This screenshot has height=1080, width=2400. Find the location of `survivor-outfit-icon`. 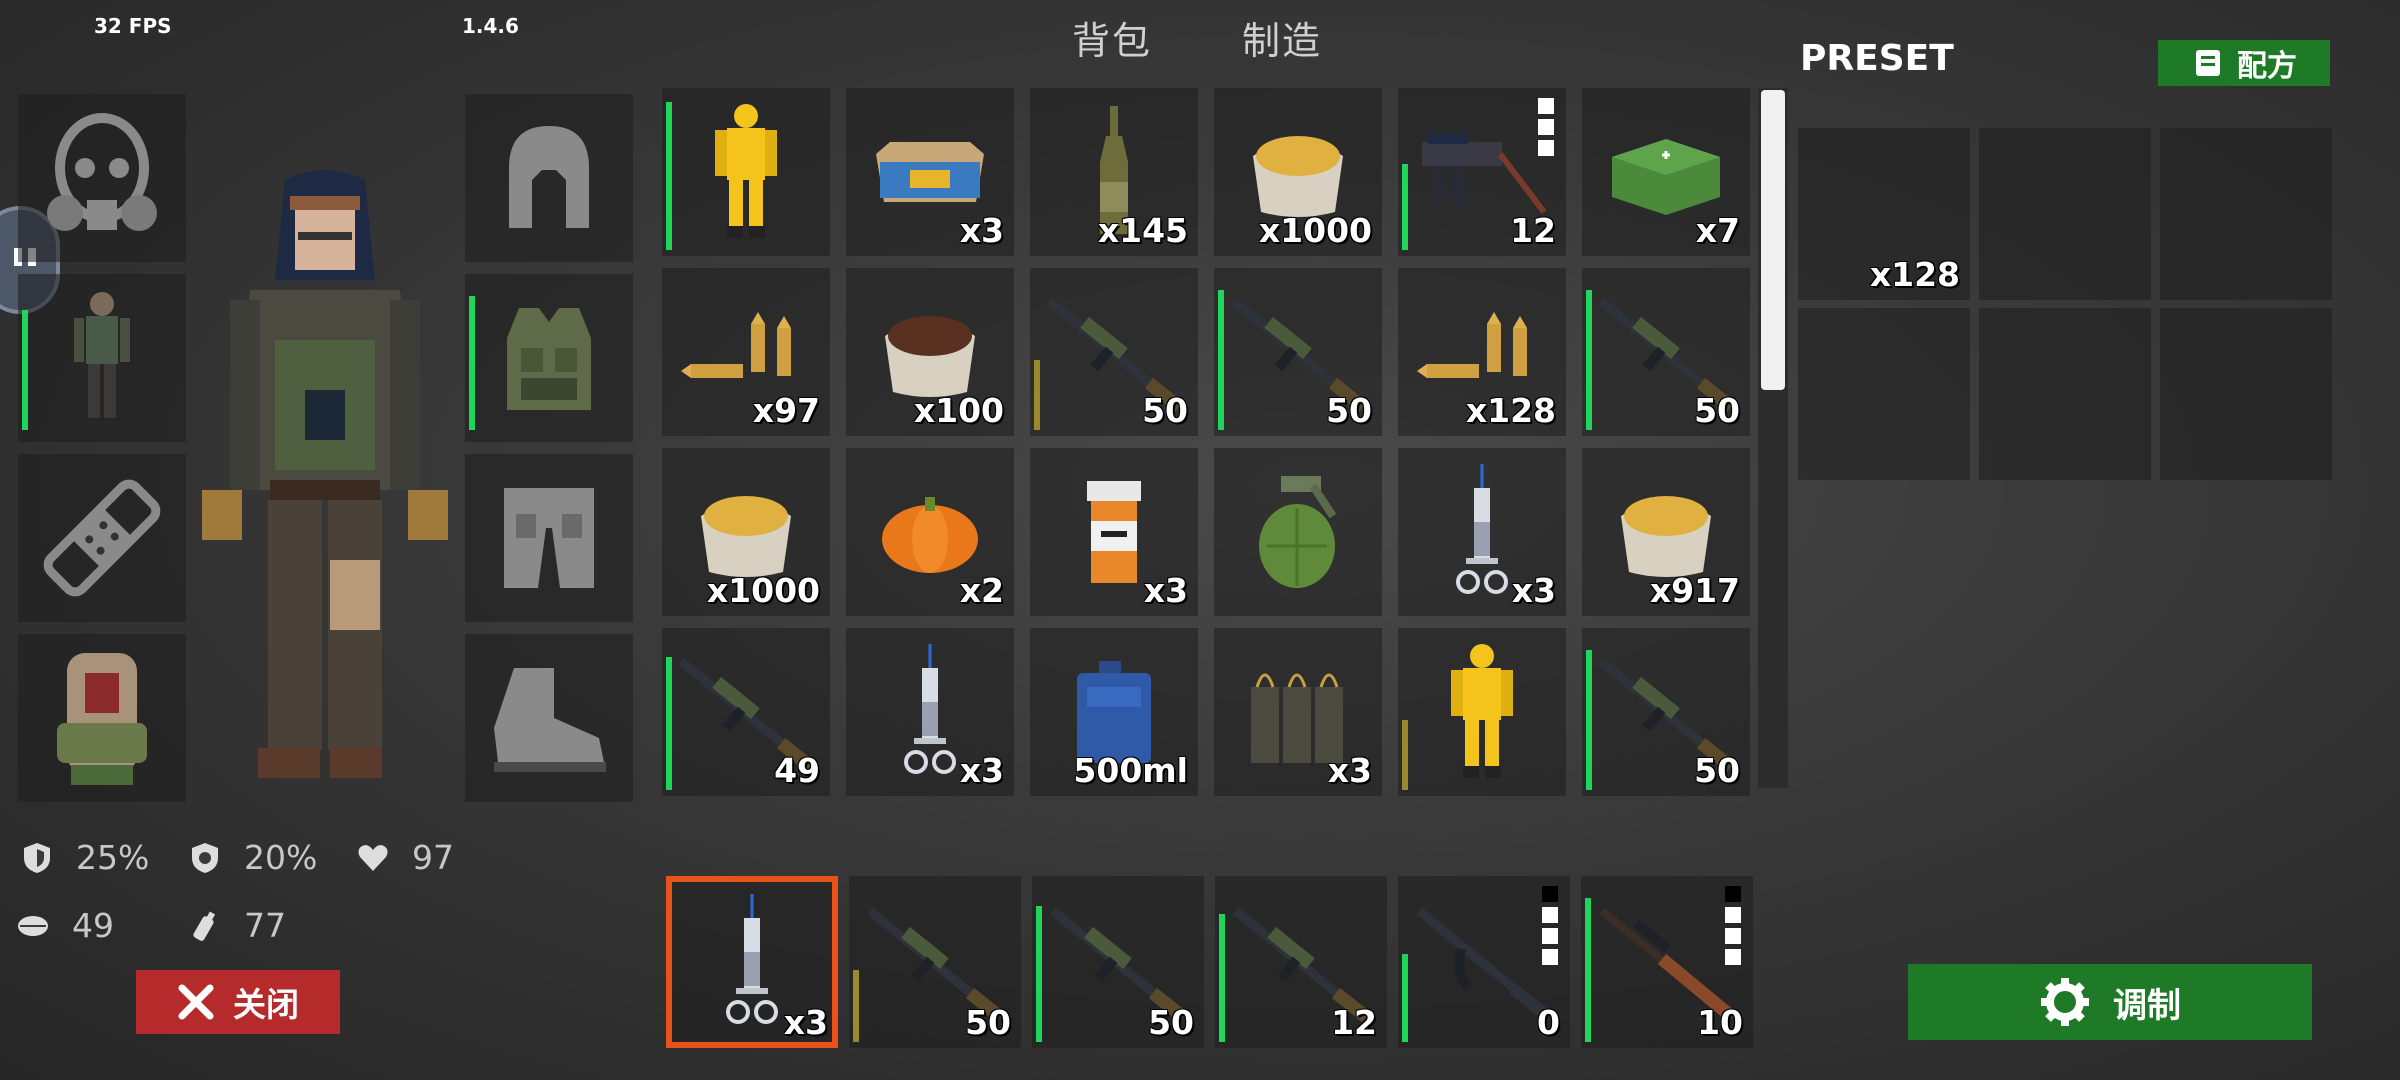

survivor-outfit-icon is located at coordinates (102, 358).